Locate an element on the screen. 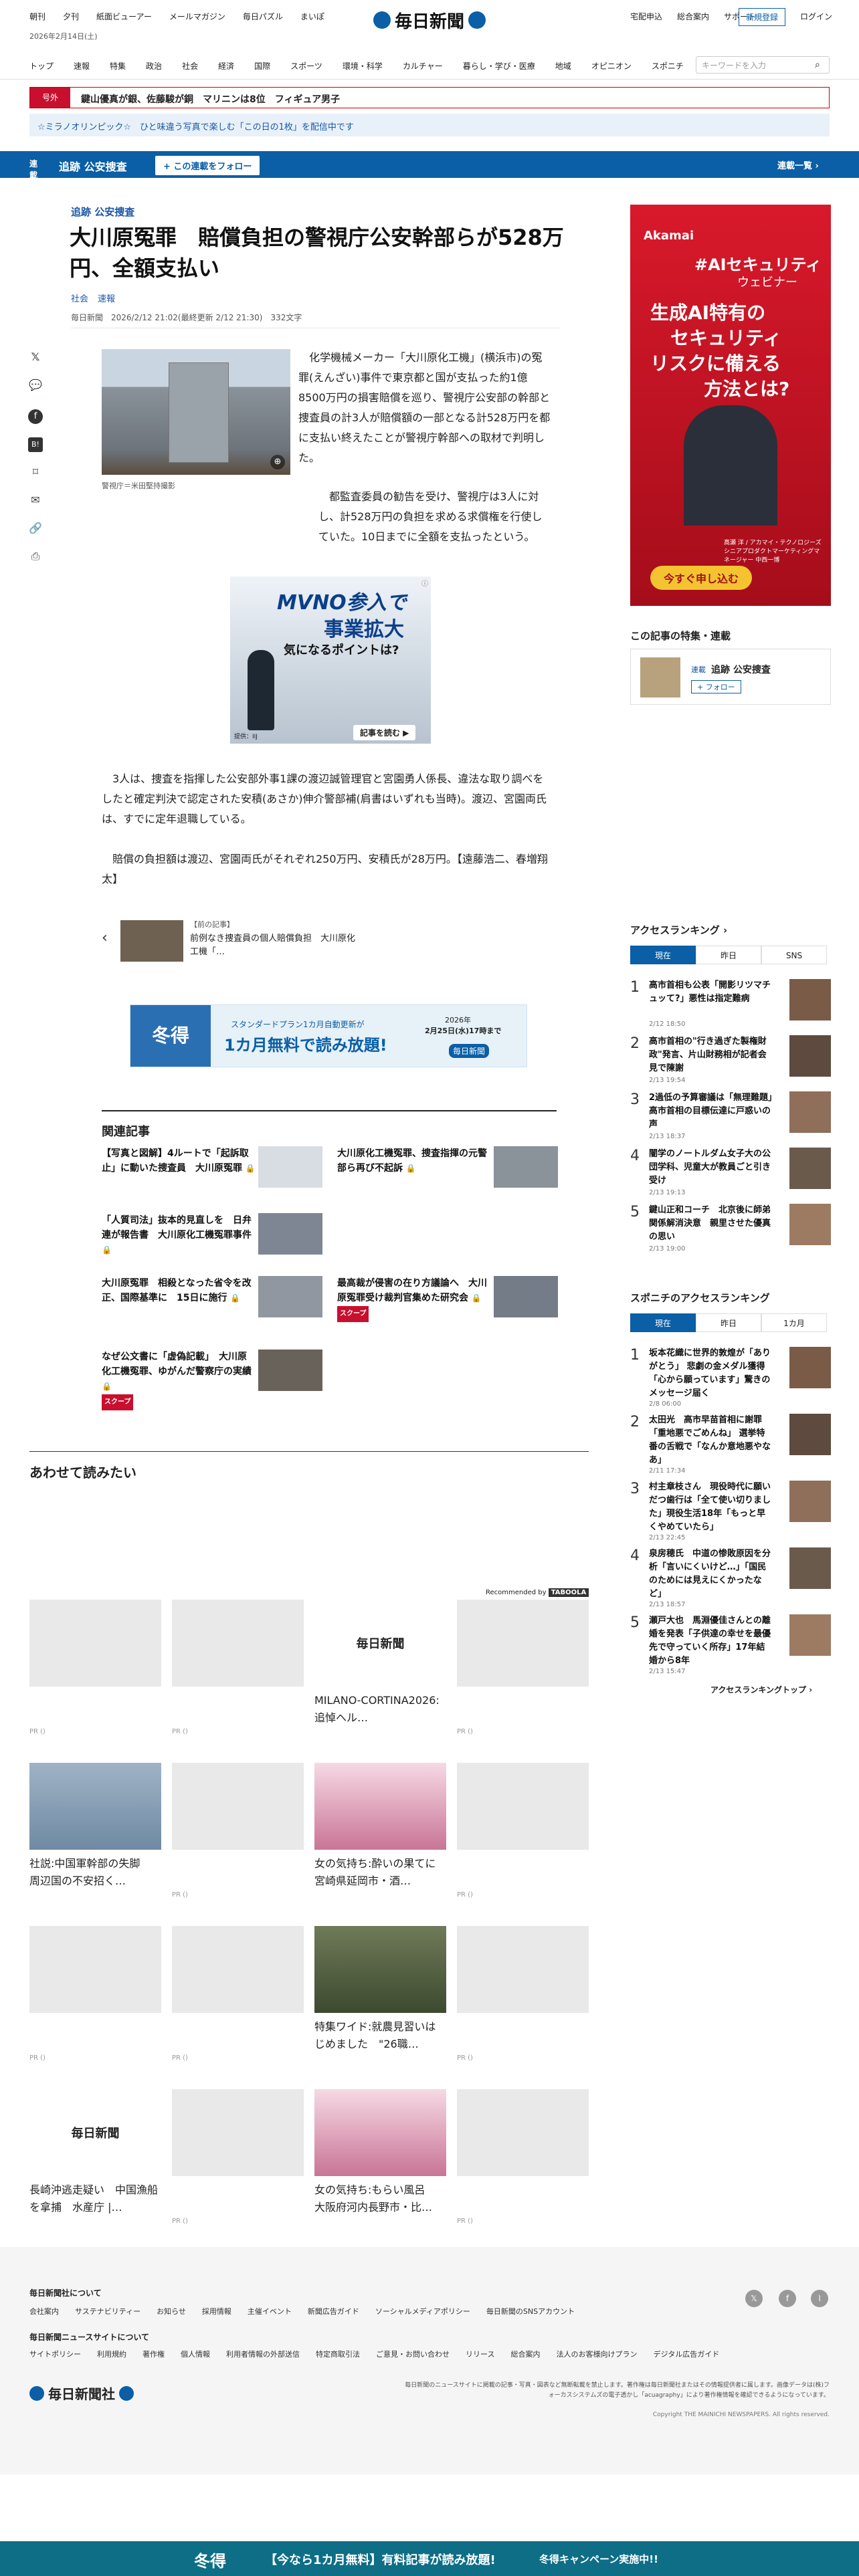  nav-science: 環境・科学 is located at coordinates (363, 66).